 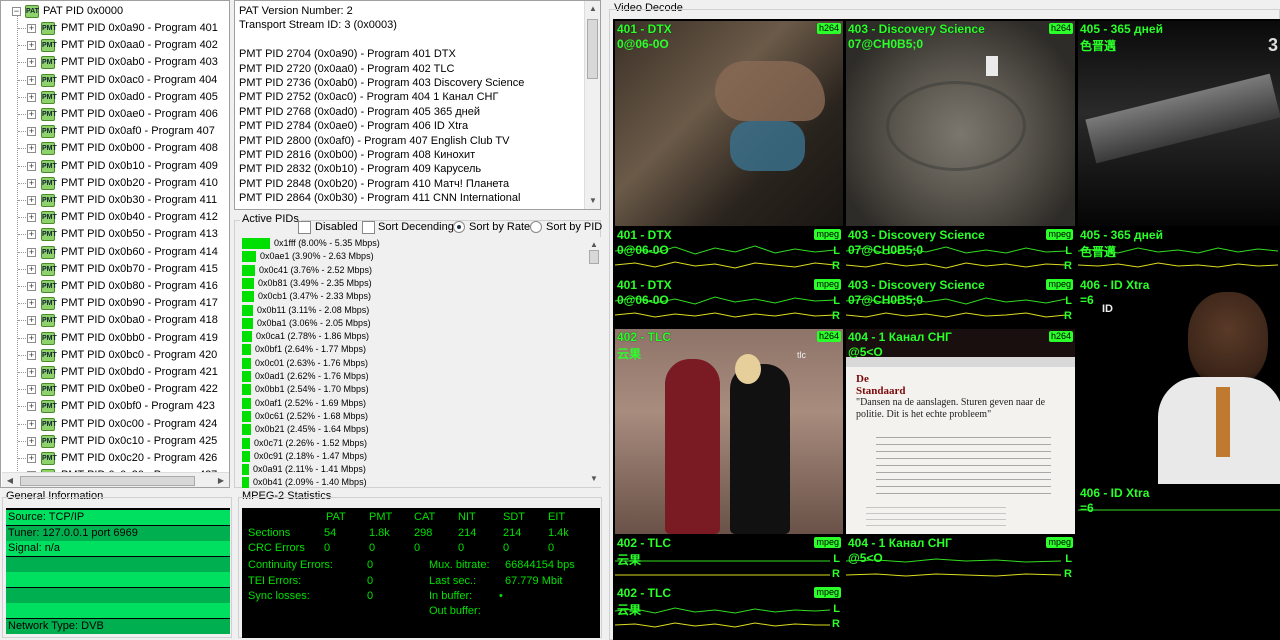 I want to click on tree-item: + PMT PMT PID 0x0b90 - Program 417, so click(x=115, y=303).